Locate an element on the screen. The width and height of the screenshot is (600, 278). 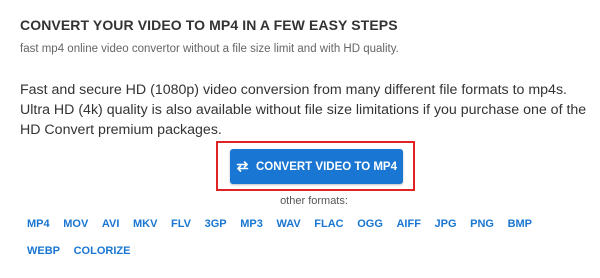
format-link-avi: AVI is located at coordinates (111, 224).